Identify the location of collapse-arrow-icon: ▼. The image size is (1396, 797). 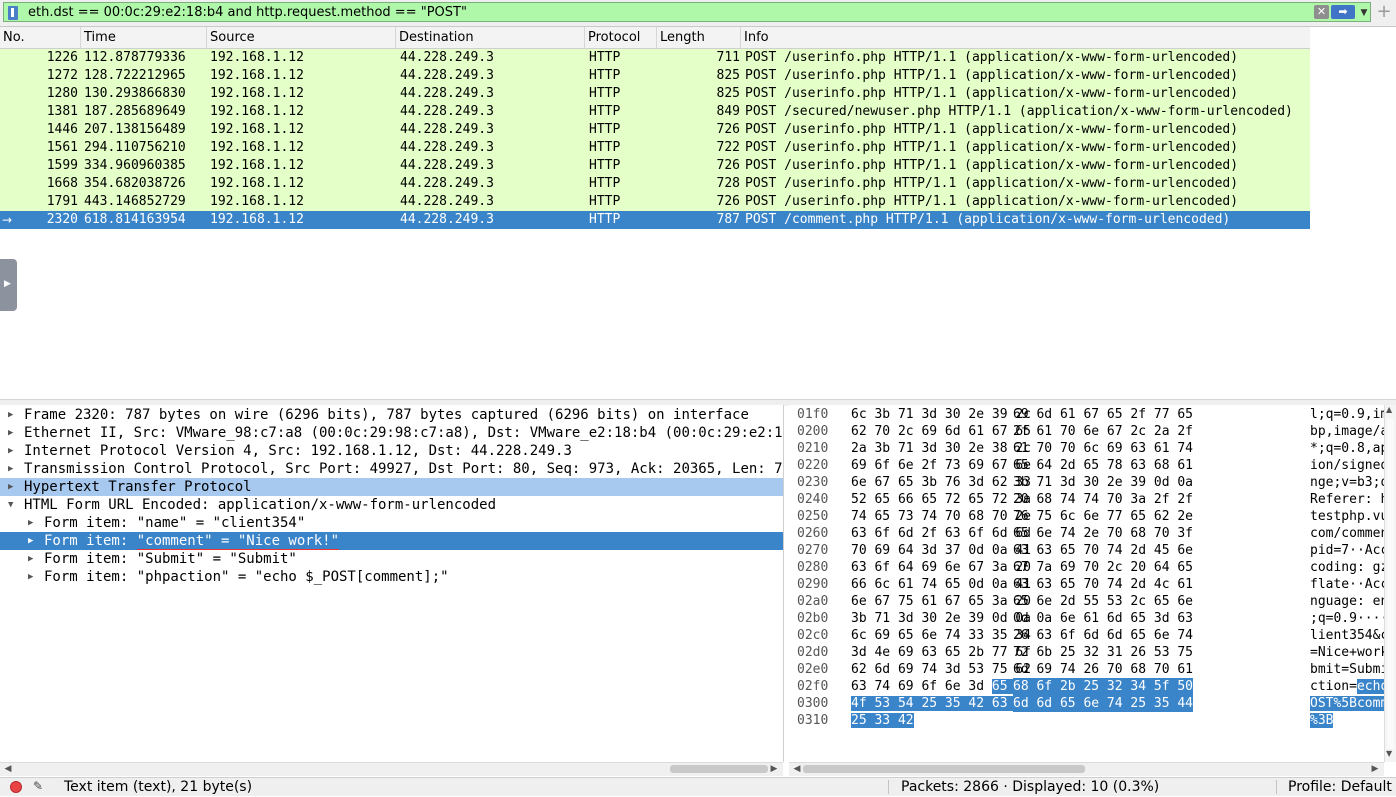
(13, 505).